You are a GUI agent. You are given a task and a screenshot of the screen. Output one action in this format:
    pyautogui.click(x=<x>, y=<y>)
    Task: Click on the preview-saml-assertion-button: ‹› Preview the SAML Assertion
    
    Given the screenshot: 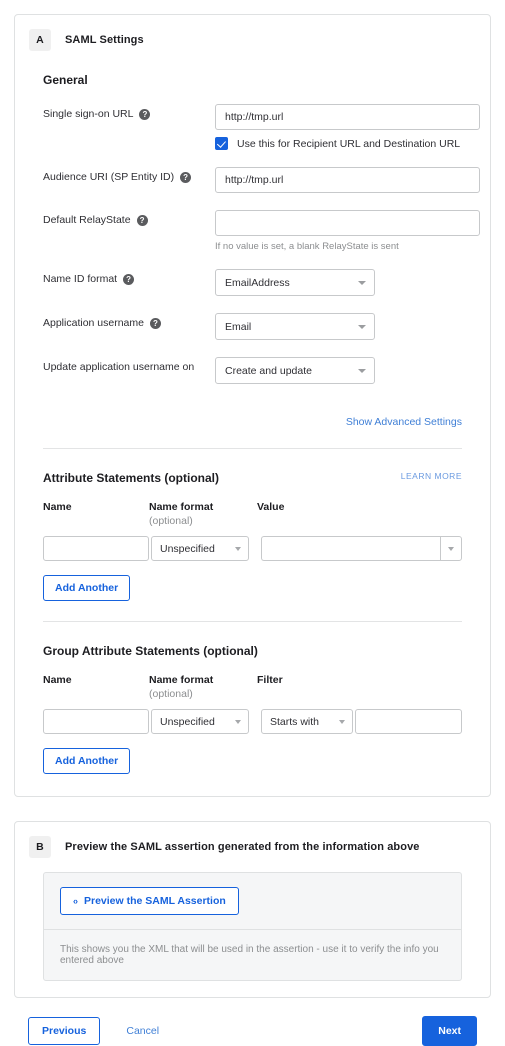 What is the action you would take?
    pyautogui.click(x=149, y=901)
    